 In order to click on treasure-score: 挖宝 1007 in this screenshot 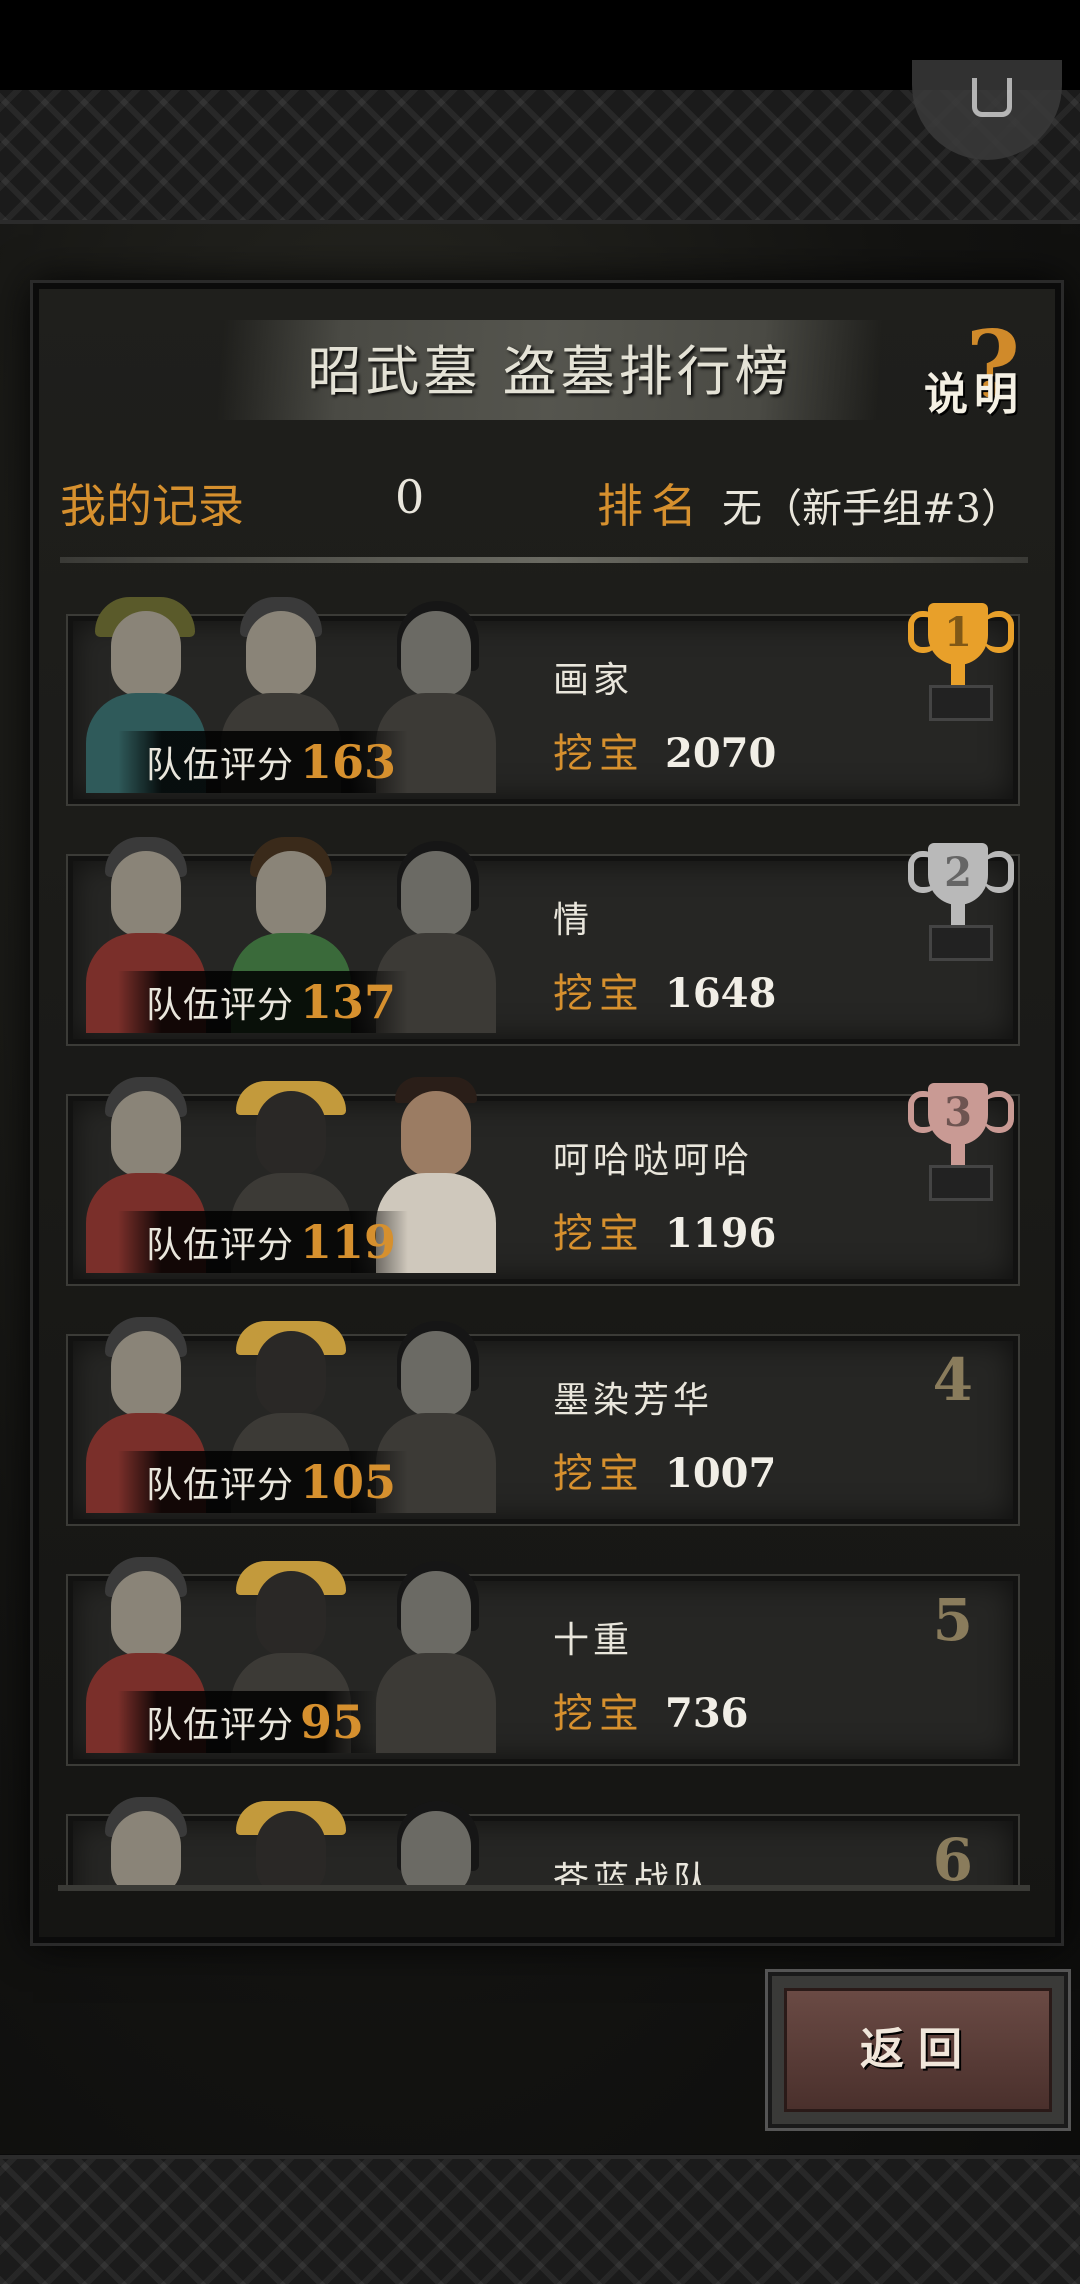, I will do `click(664, 1470)`.